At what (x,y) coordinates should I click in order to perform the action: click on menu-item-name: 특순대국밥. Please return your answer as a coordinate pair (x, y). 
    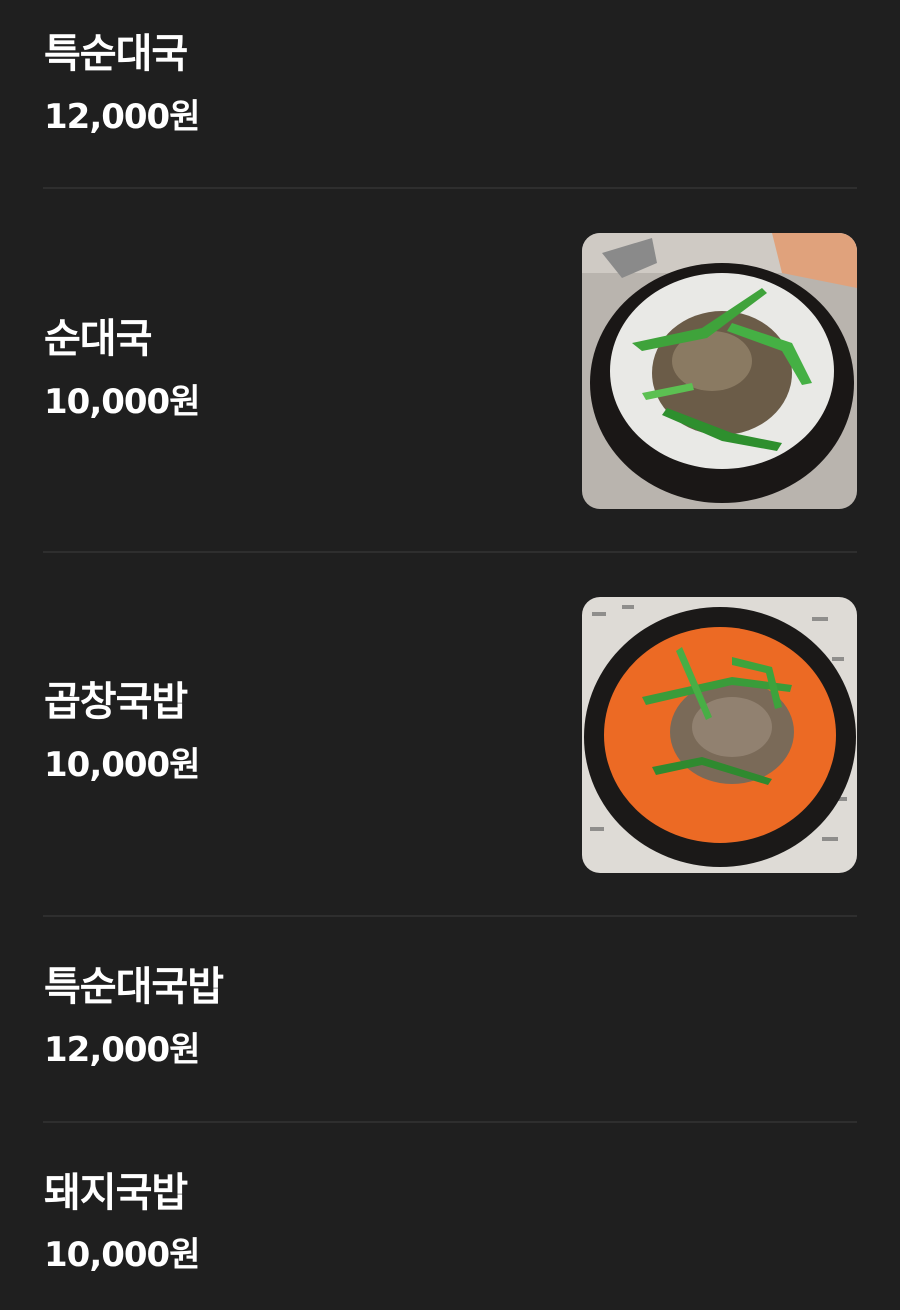
    Looking at the image, I should click on (134, 987).